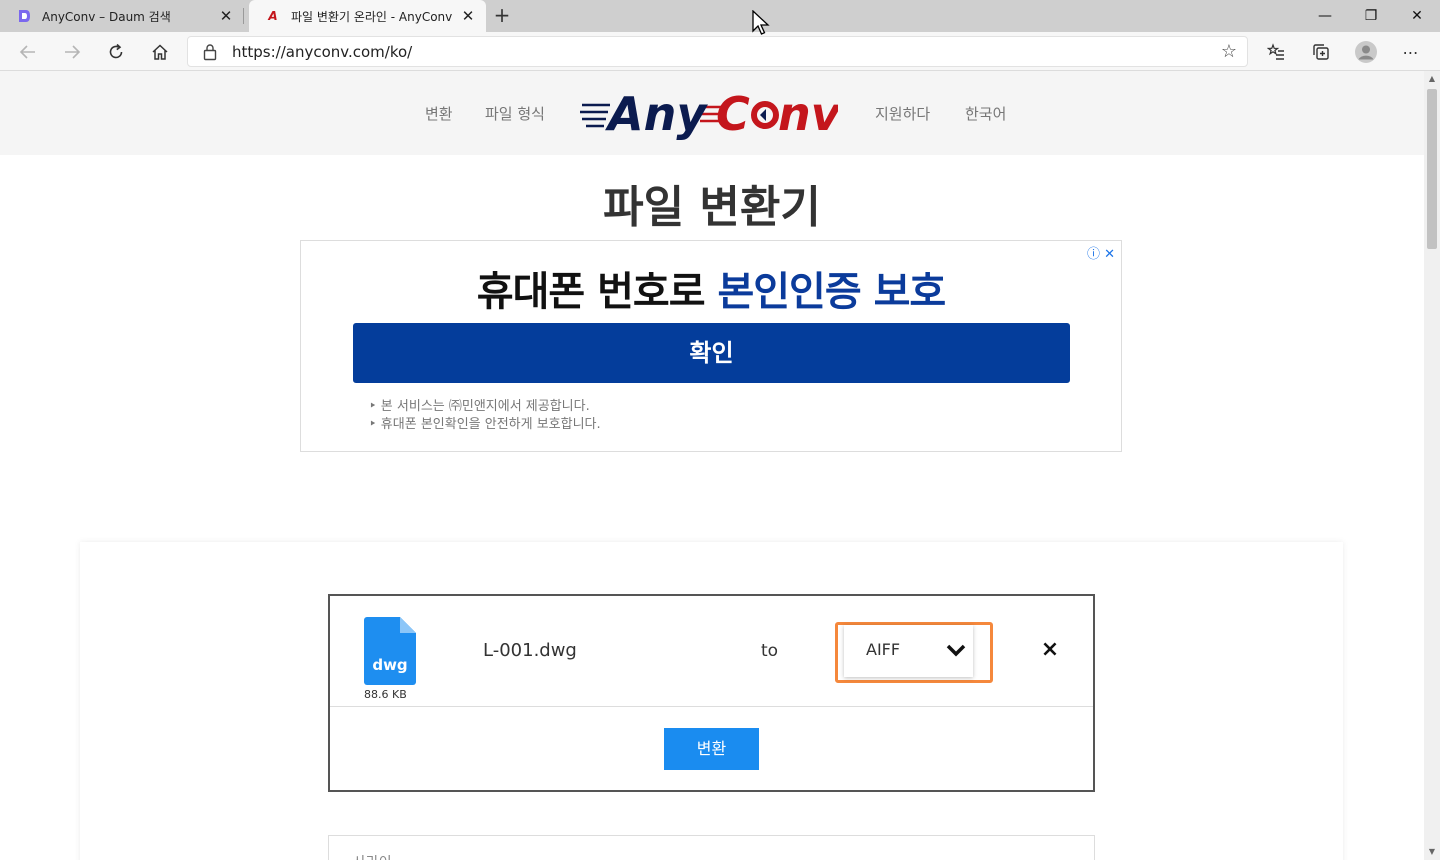  I want to click on nav-file-formats-link: 파일 형식, so click(515, 113).